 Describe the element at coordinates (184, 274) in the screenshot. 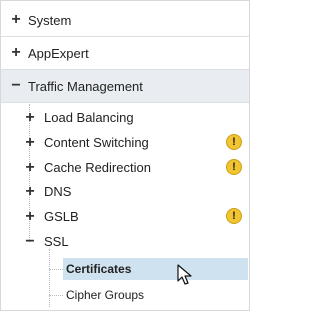

I see `mouse-pointer-icon` at that location.